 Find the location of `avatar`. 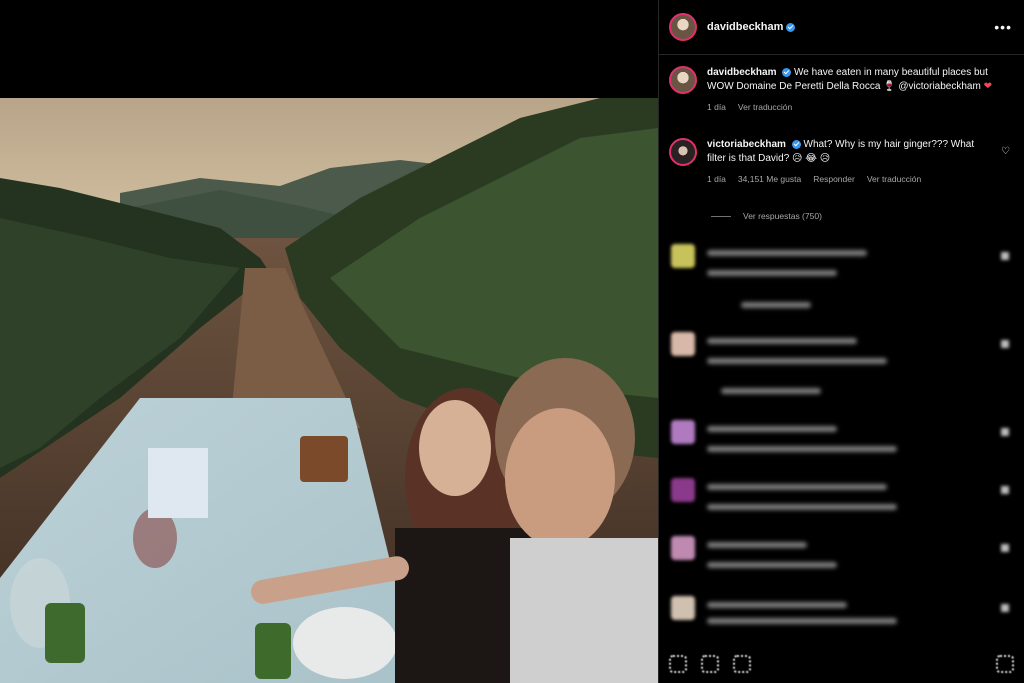

avatar is located at coordinates (683, 27).